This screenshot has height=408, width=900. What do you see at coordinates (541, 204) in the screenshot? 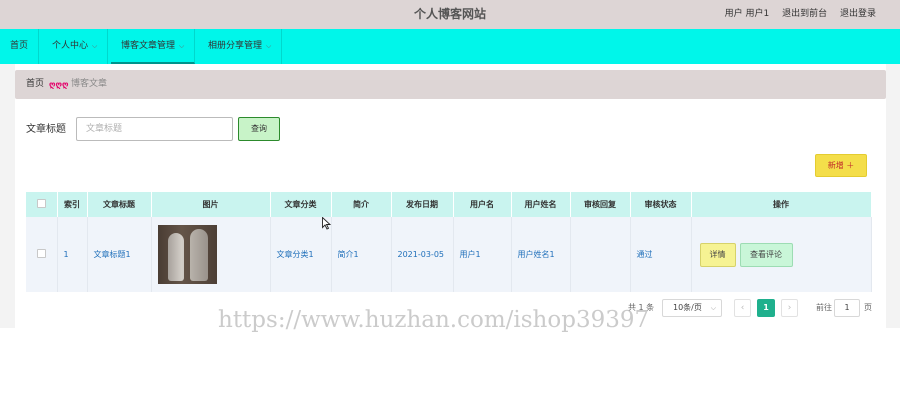
I see `column-header: 用户姓名` at bounding box center [541, 204].